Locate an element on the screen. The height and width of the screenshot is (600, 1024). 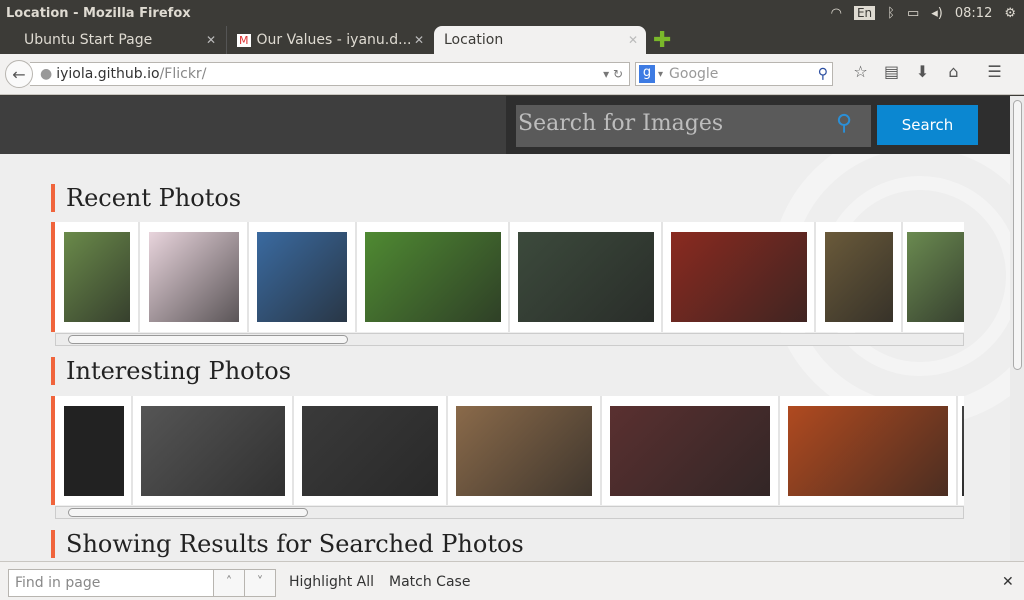
url-bar: ● iyiola.github.io/Flickr/ ▾ ↻ is located at coordinates (330, 74).